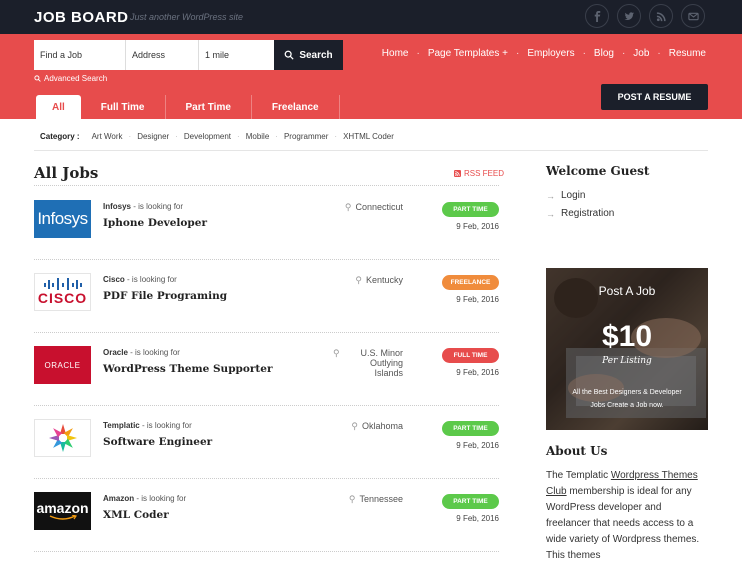 This screenshot has width=742, height=564. What do you see at coordinates (588, 213) in the screenshot?
I see `registration-label: Registration` at bounding box center [588, 213].